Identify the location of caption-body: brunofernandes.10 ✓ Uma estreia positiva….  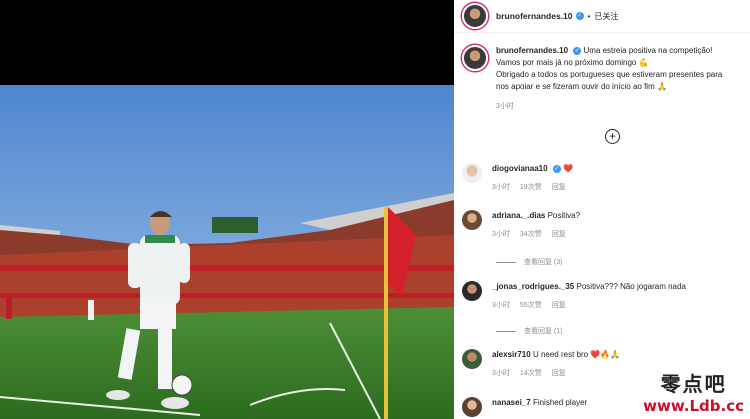
(619, 79).